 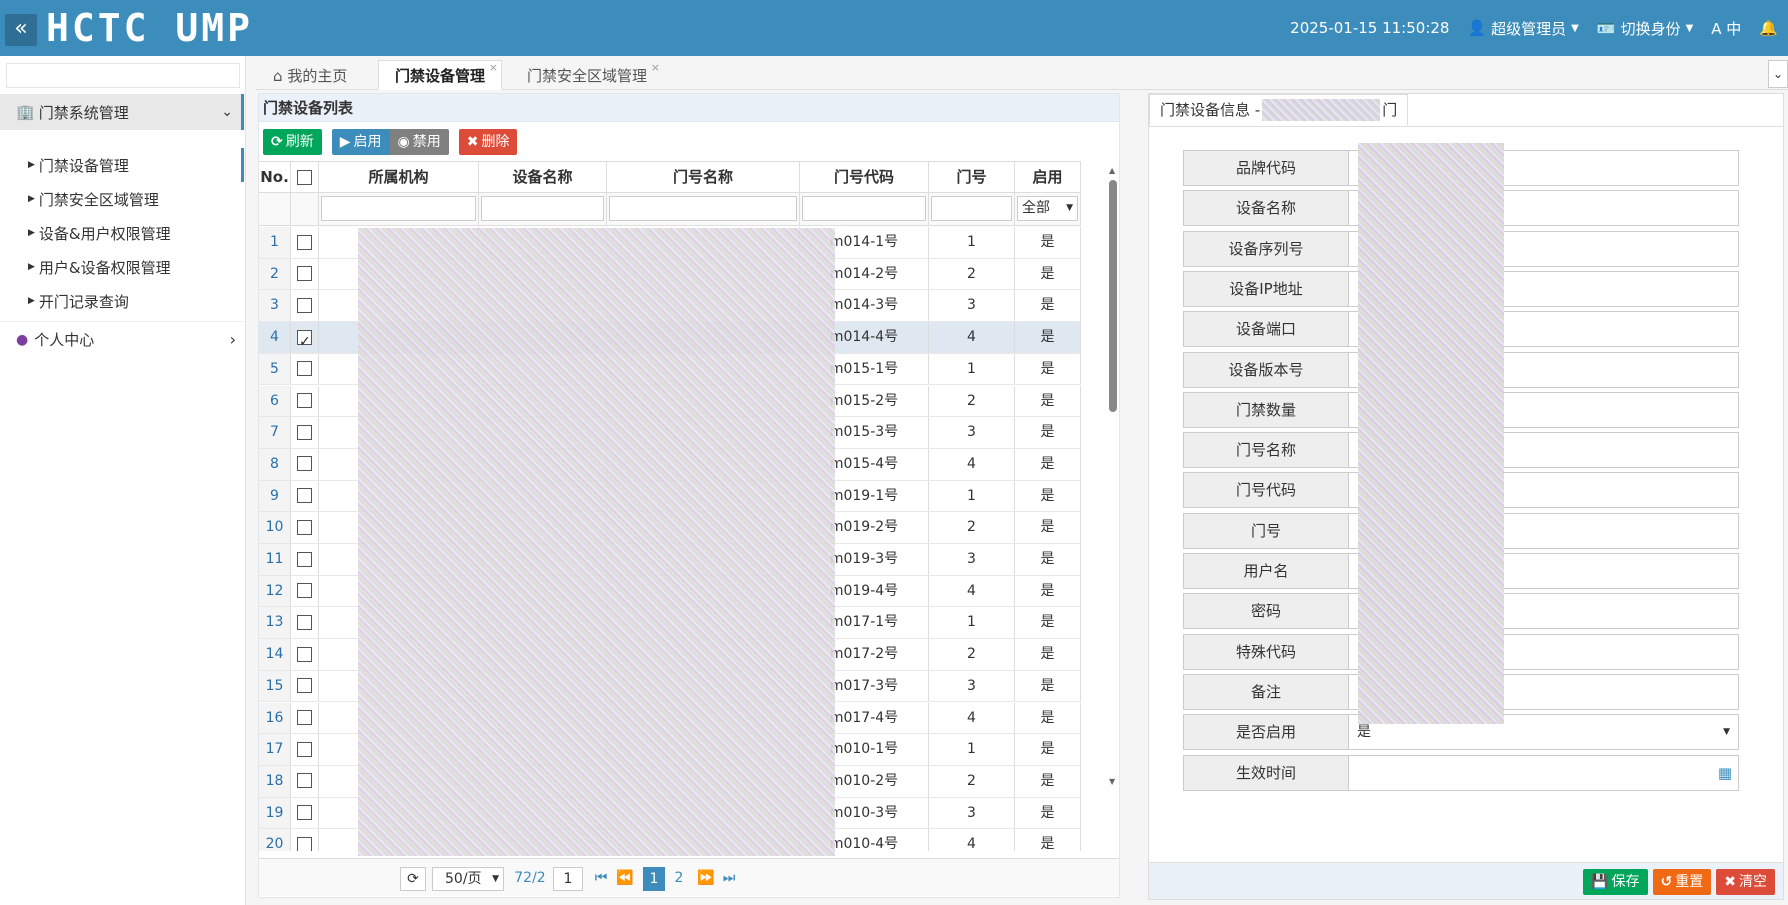 What do you see at coordinates (1544, 772) in the screenshot?
I see `field-input: ▦` at bounding box center [1544, 772].